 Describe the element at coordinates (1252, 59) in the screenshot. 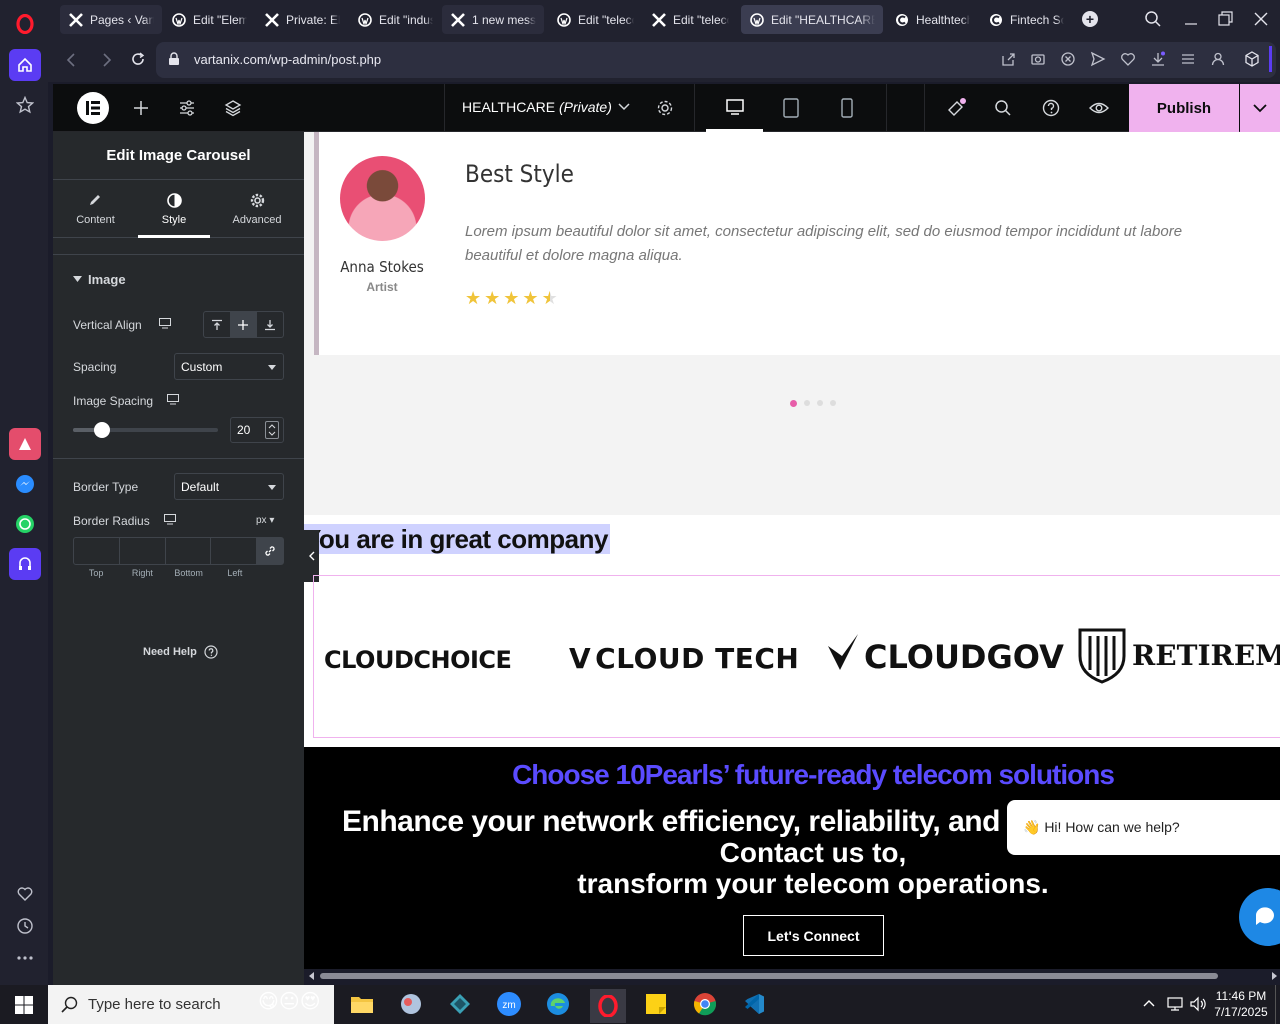

I see `extensions-cube-icon` at that location.